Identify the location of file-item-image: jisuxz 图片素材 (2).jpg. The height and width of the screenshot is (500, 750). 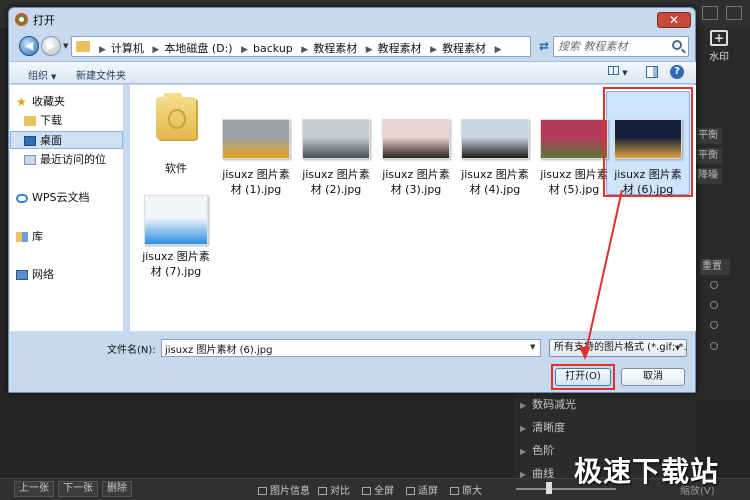
(336, 143).